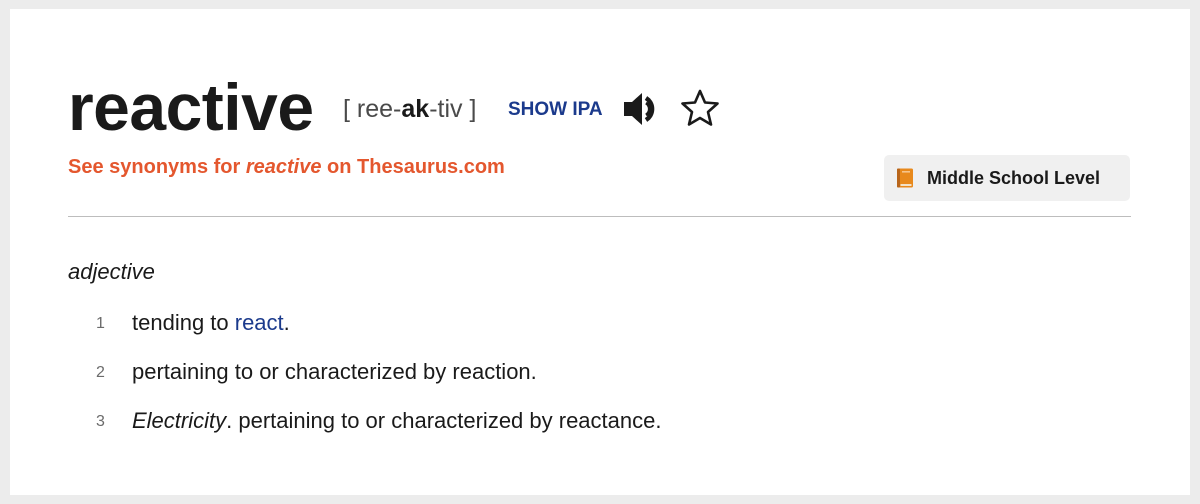 This screenshot has height=504, width=1200. What do you see at coordinates (599, 216) in the screenshot?
I see `divider` at bounding box center [599, 216].